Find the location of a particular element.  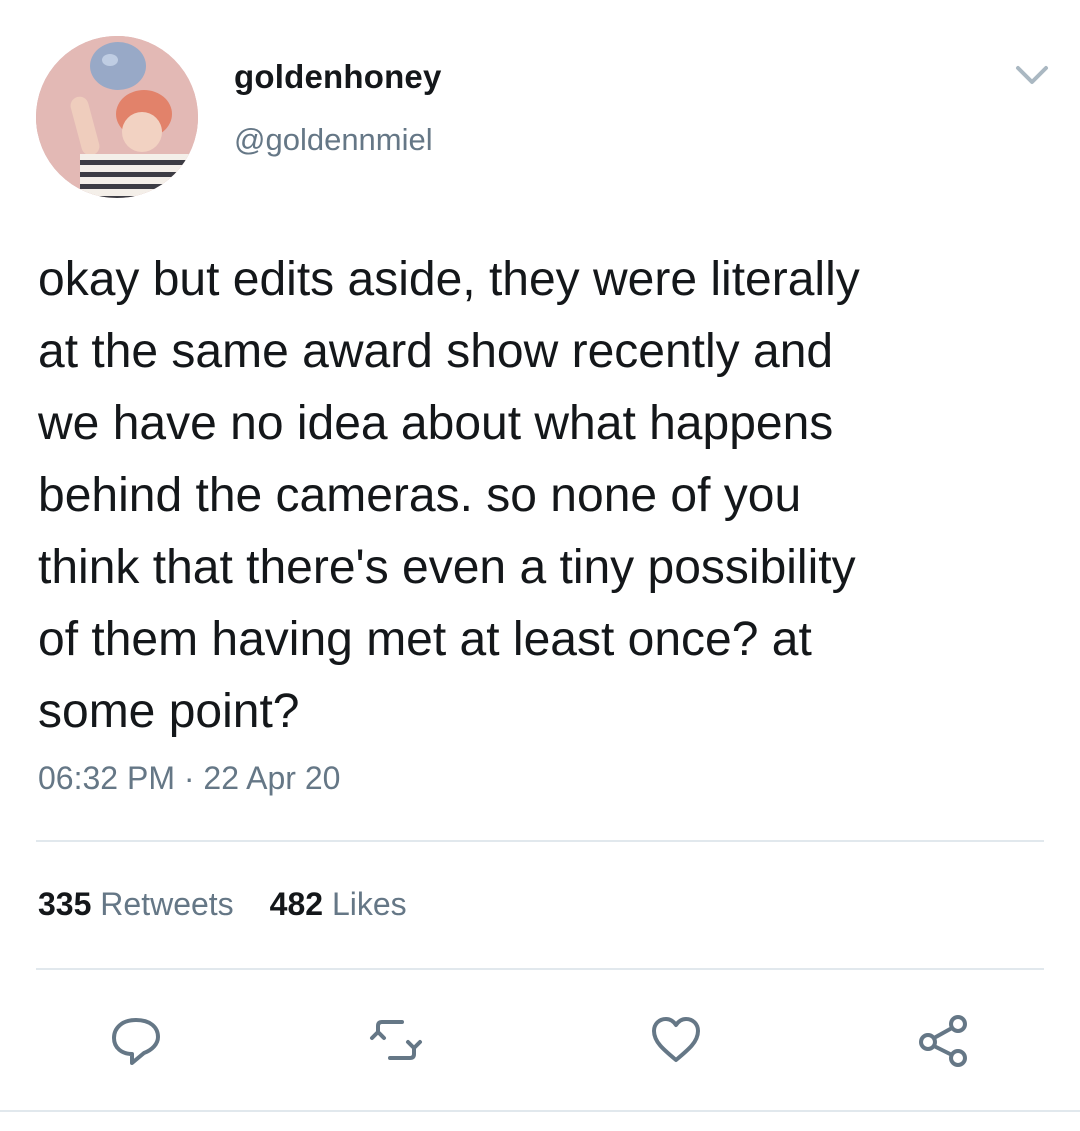

heart-icon is located at coordinates (676, 1039).